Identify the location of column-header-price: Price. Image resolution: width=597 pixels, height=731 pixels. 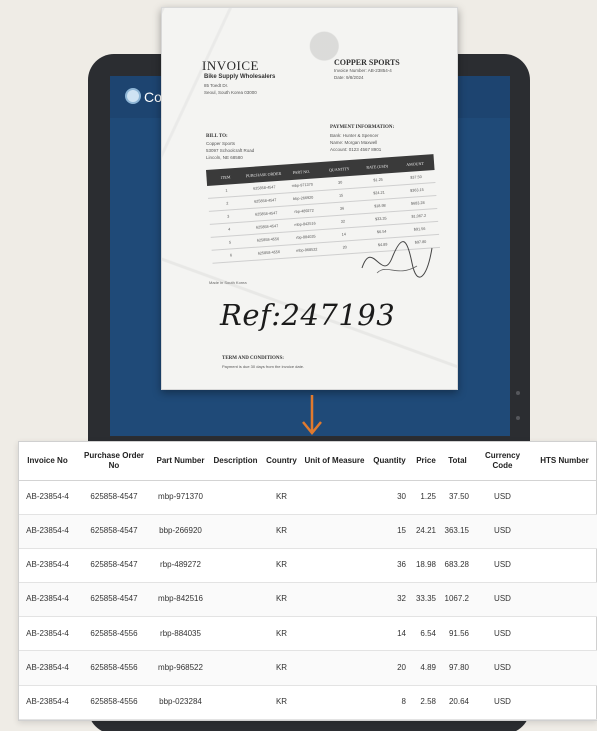
(426, 461).